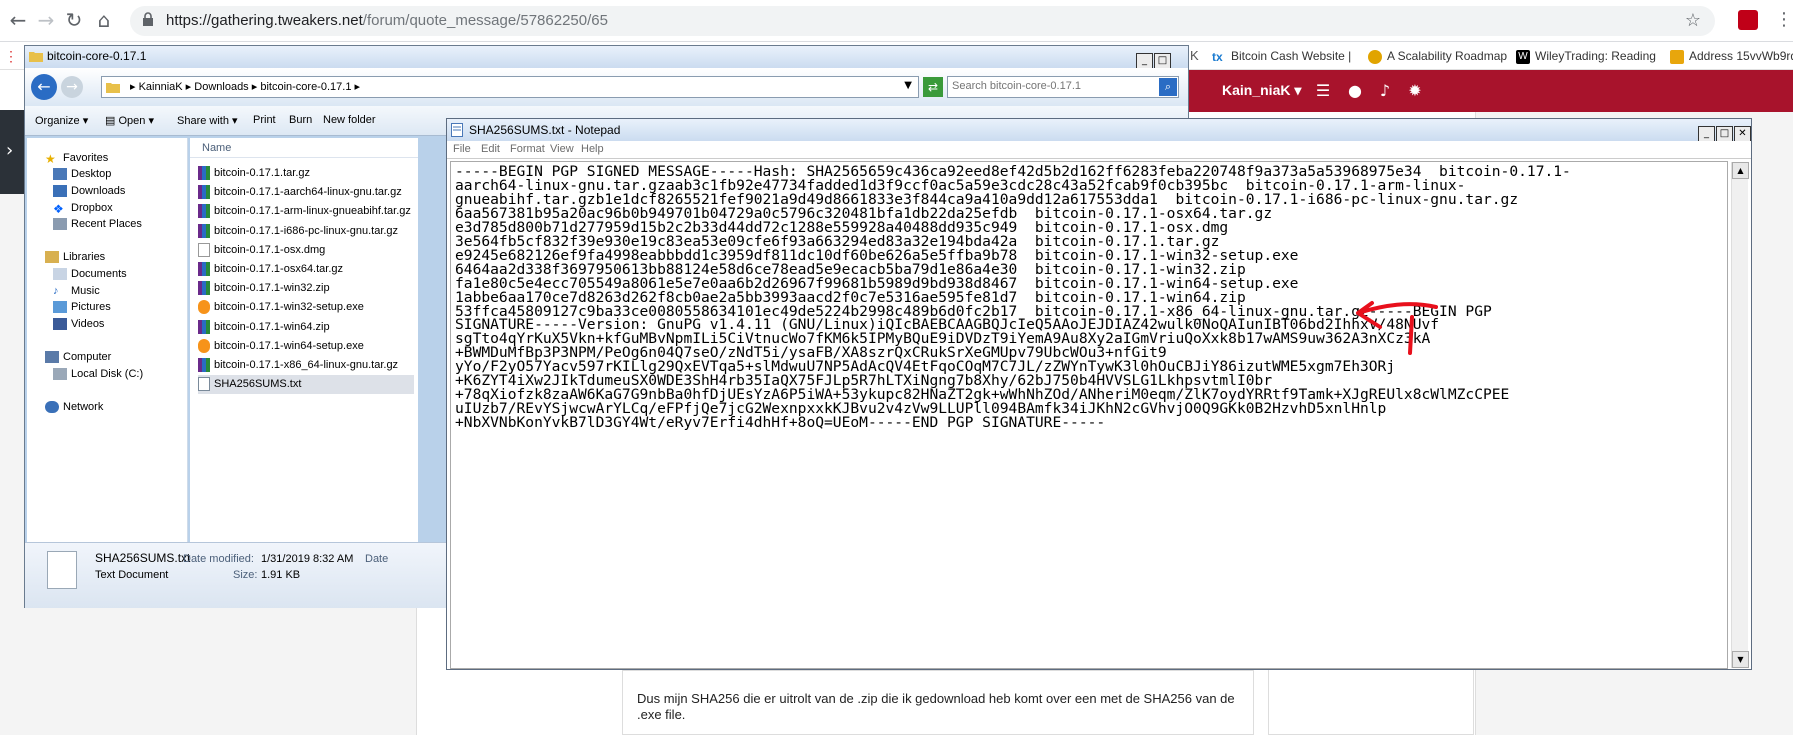 Image resolution: width=1793 pixels, height=735 pixels. Describe the element at coordinates (148, 19) in the screenshot. I see `lock-icon` at that location.